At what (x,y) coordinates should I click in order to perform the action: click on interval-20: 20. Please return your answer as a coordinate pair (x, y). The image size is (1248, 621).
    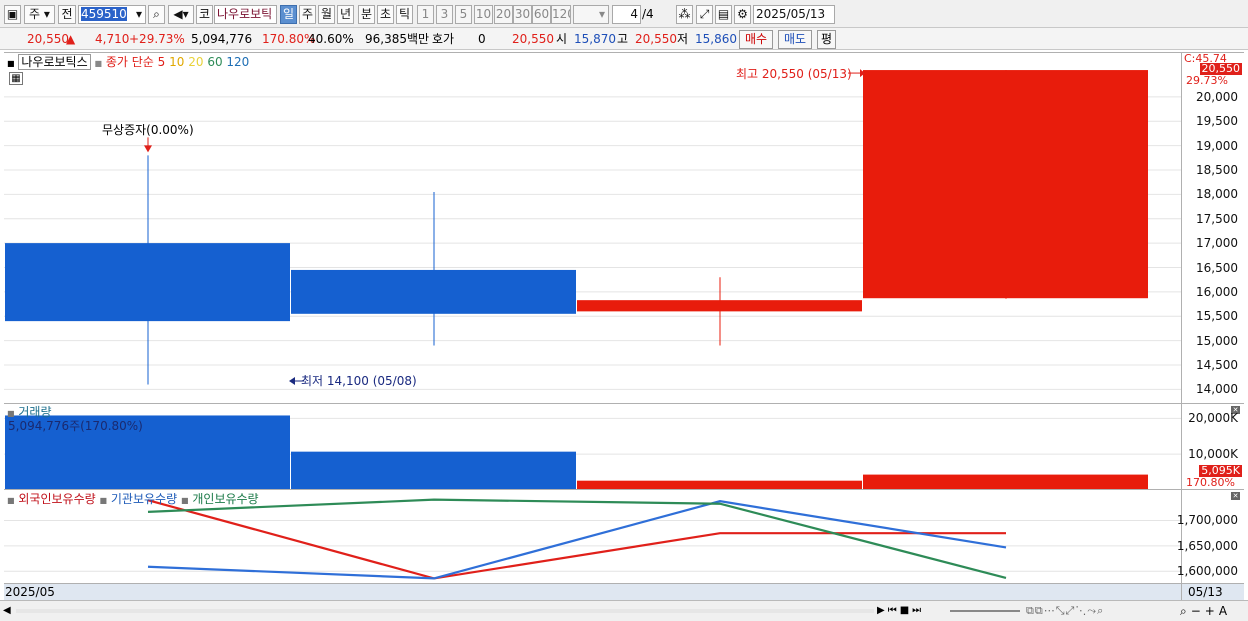
    Looking at the image, I should click on (503, 14).